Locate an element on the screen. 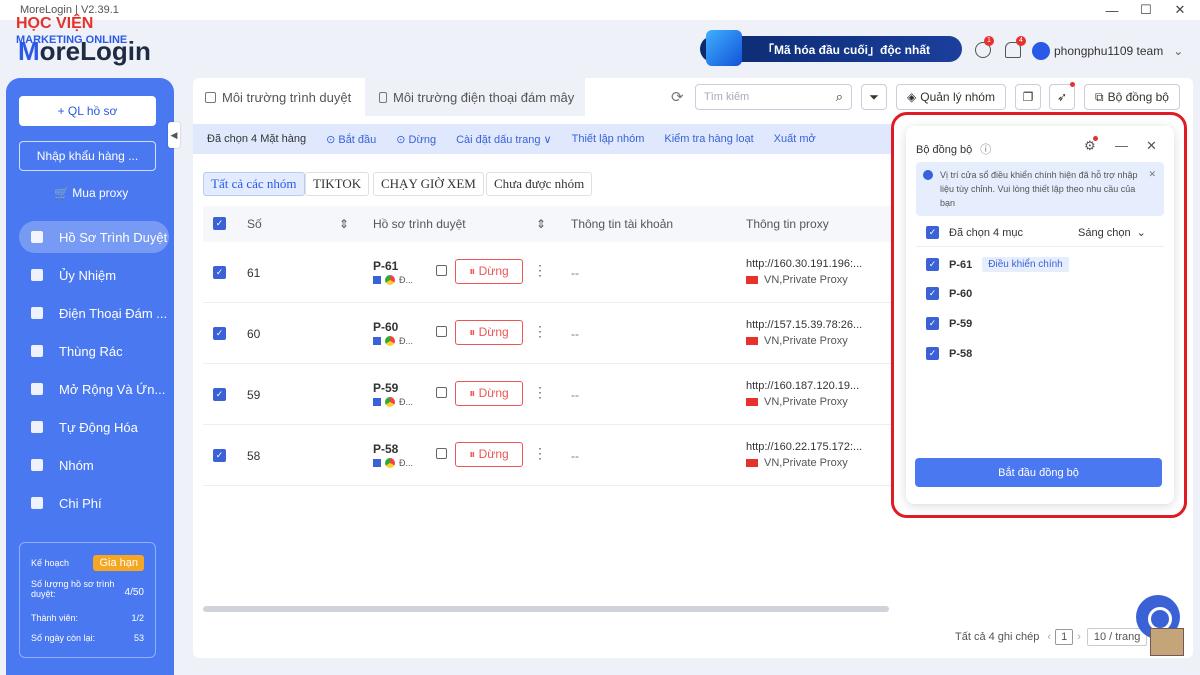  collapse-sidebar-icon: ◀ is located at coordinates (174, 135).